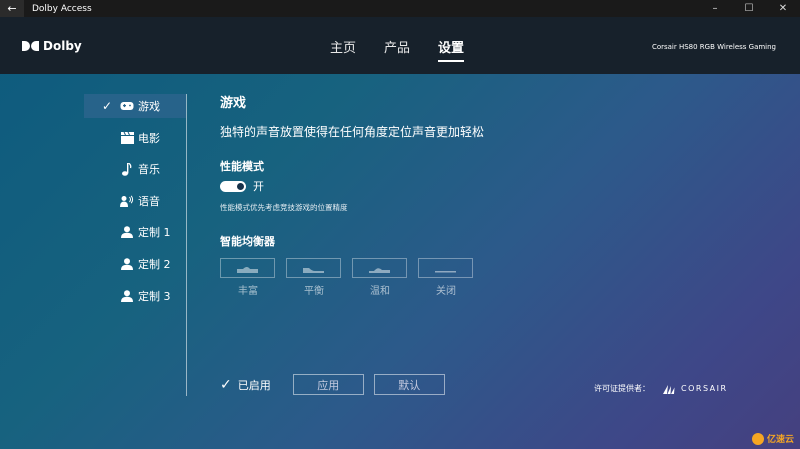 This screenshot has width=800, height=449. What do you see at coordinates (446, 291) in the screenshot?
I see `eq-preset-label: 关闭` at bounding box center [446, 291].